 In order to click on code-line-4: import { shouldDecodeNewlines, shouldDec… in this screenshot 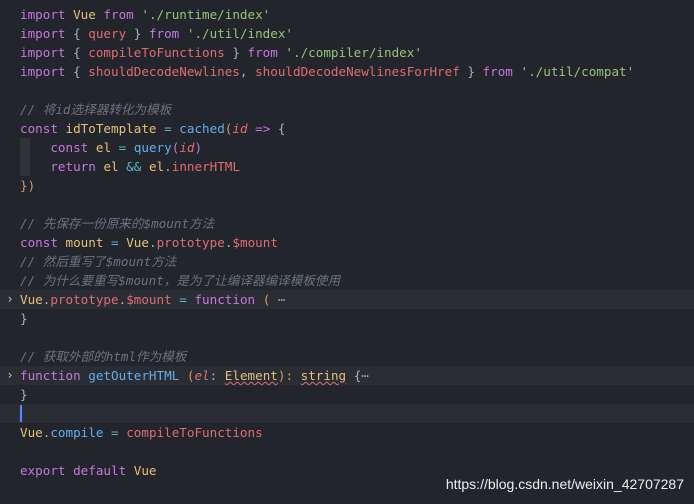, I will do `click(347, 71)`.